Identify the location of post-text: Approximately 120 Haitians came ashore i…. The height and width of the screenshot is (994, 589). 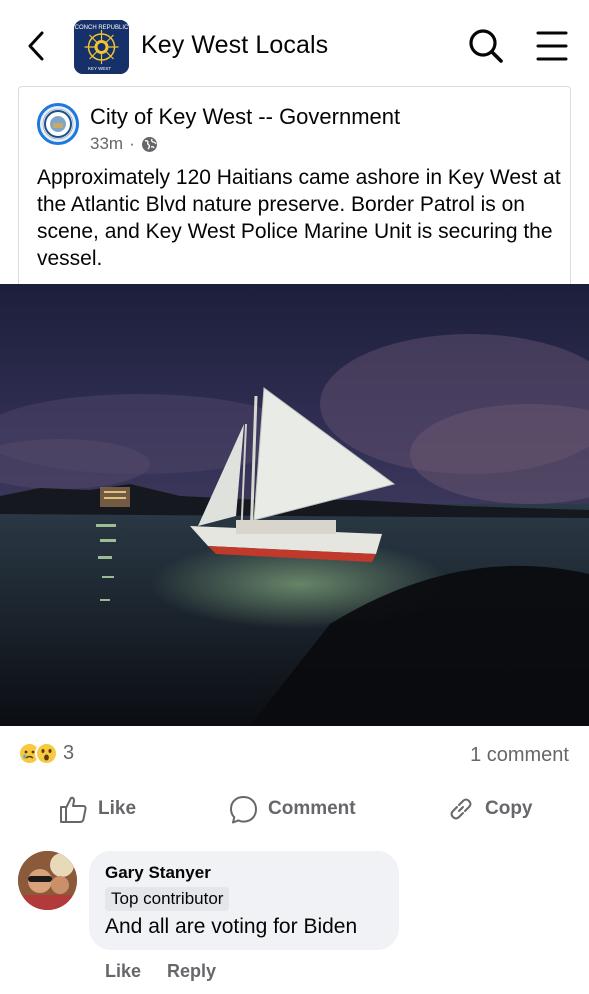
(299, 218).